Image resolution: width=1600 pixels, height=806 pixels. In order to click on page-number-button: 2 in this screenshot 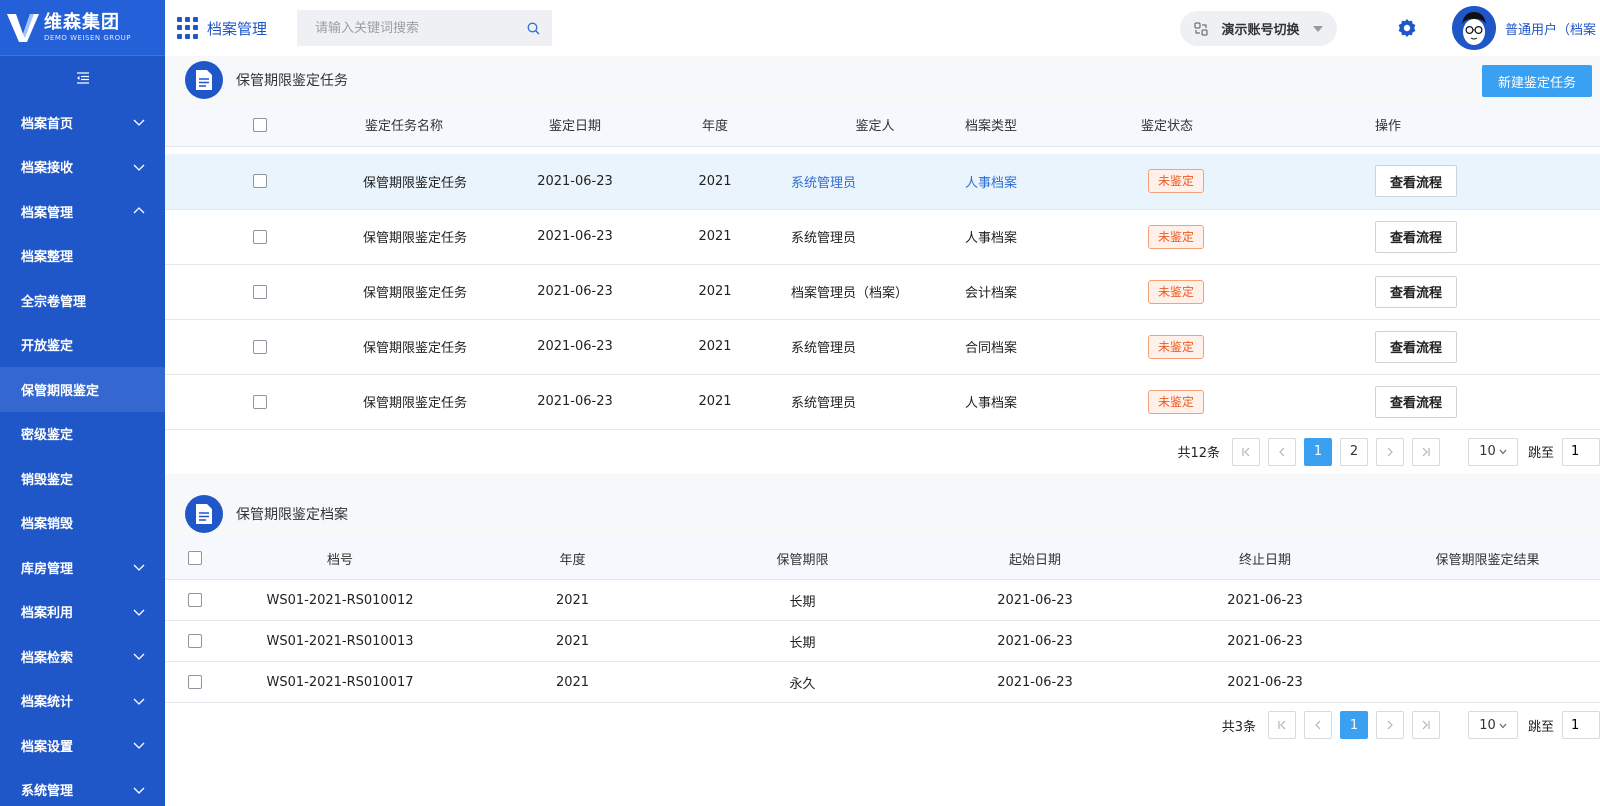, I will do `click(1353, 451)`.